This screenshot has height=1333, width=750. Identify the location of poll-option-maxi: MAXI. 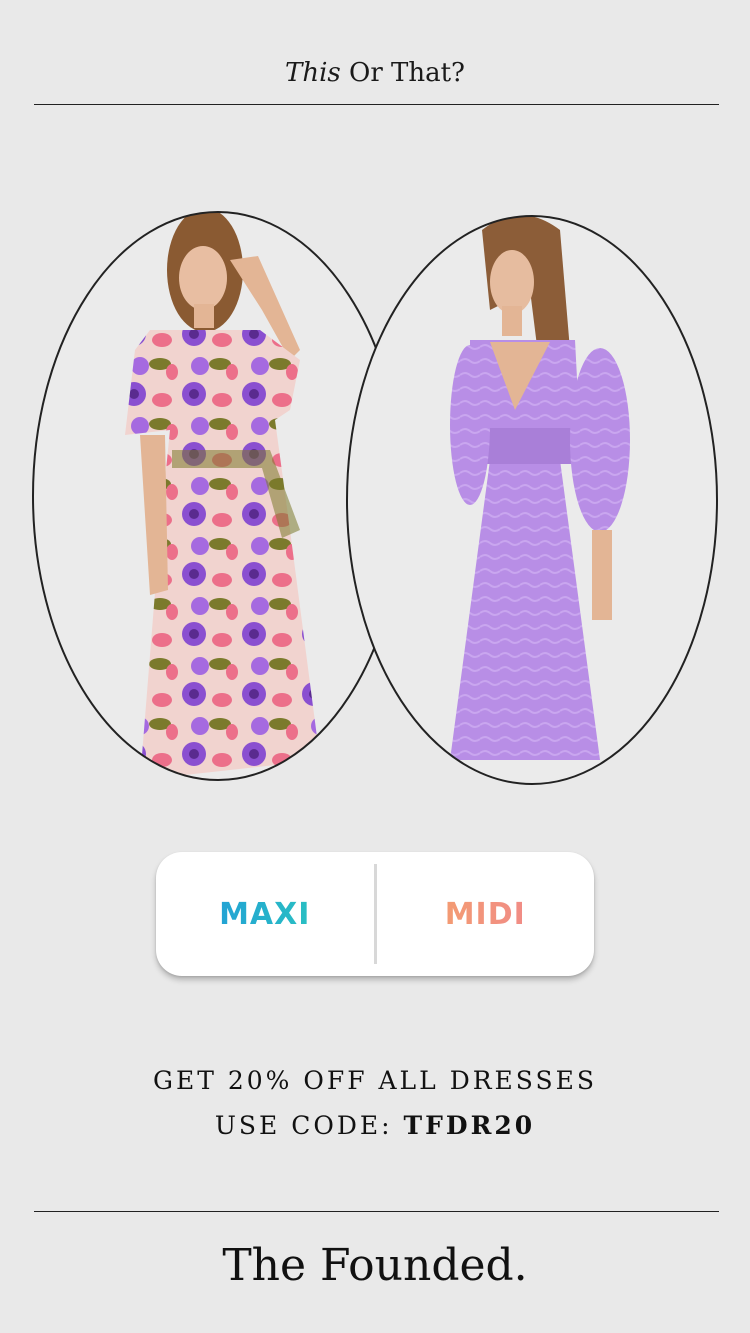
(265, 914).